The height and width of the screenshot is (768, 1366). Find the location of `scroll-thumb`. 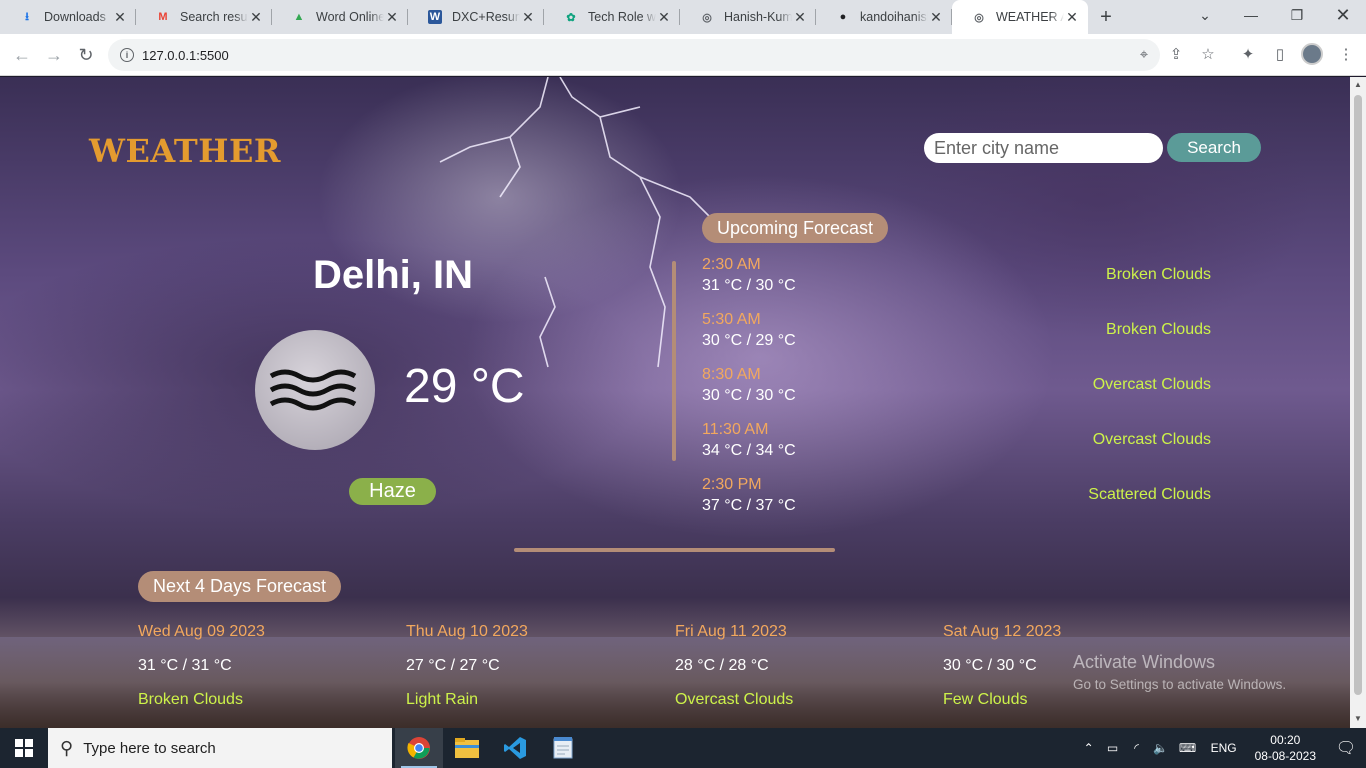

scroll-thumb is located at coordinates (1358, 395).